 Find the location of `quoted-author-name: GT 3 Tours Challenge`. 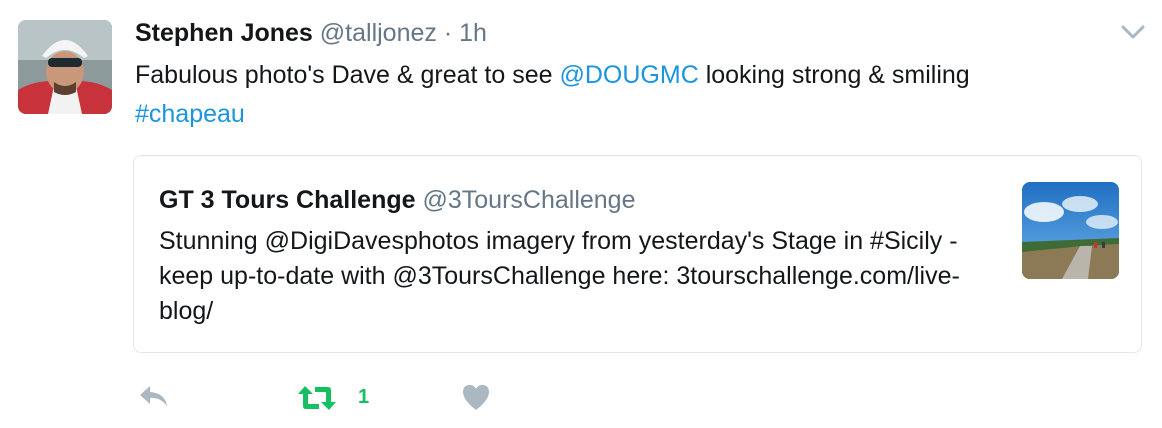

quoted-author-name: GT 3 Tours Challenge is located at coordinates (287, 200).